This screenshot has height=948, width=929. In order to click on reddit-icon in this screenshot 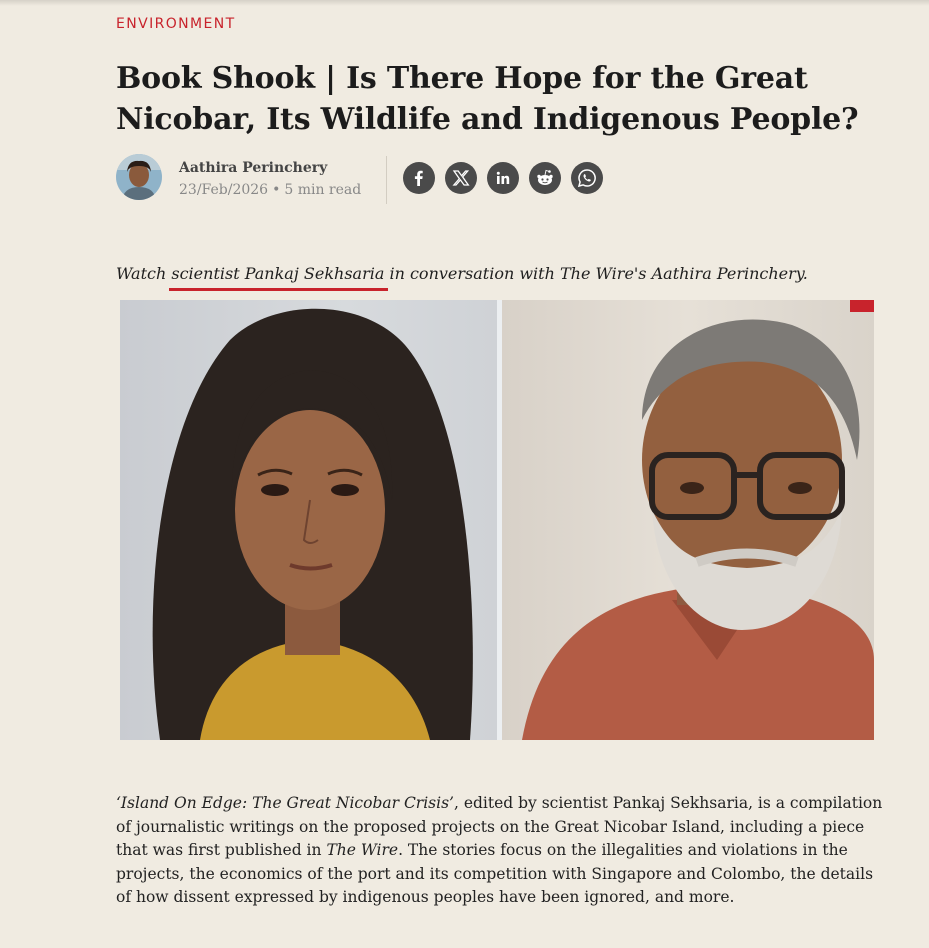, I will do `click(545, 177)`.